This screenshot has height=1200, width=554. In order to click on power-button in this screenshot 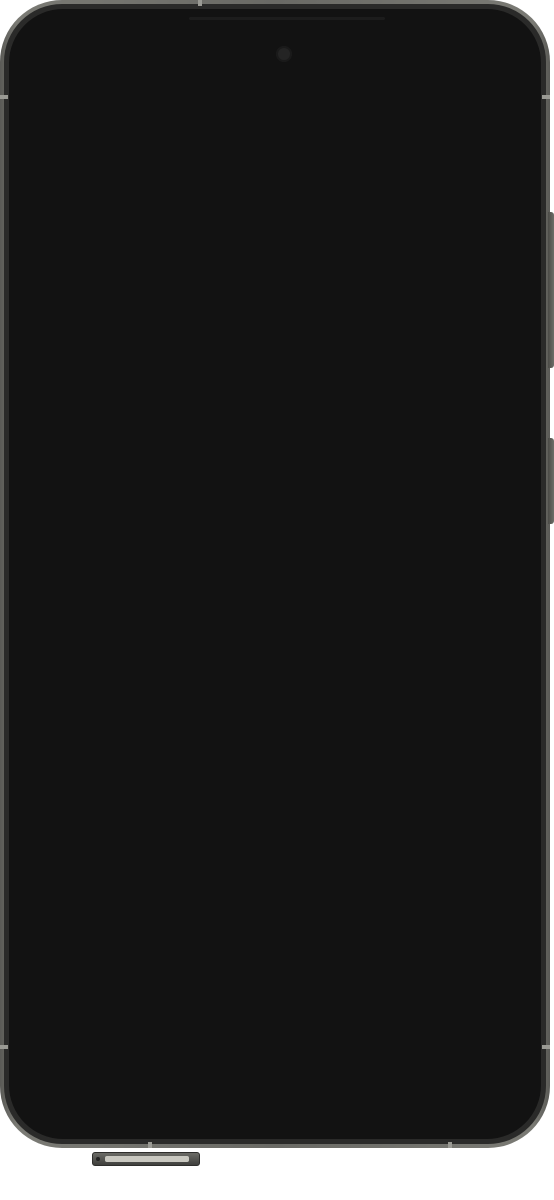, I will do `click(551, 481)`.